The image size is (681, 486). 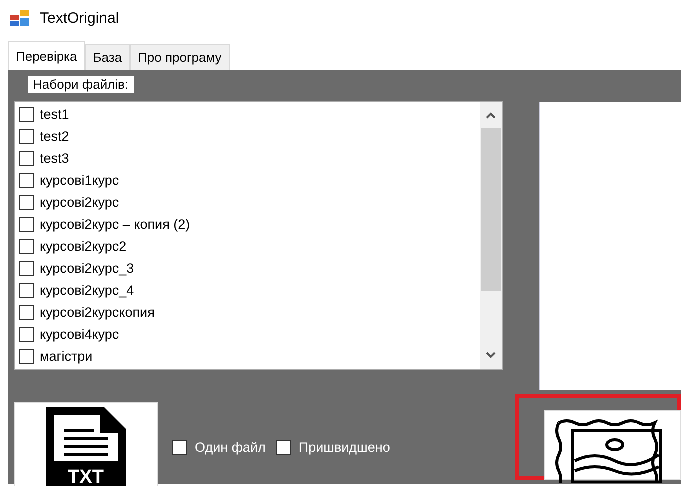 I want to click on txt-file-button: TXT, so click(x=86, y=444).